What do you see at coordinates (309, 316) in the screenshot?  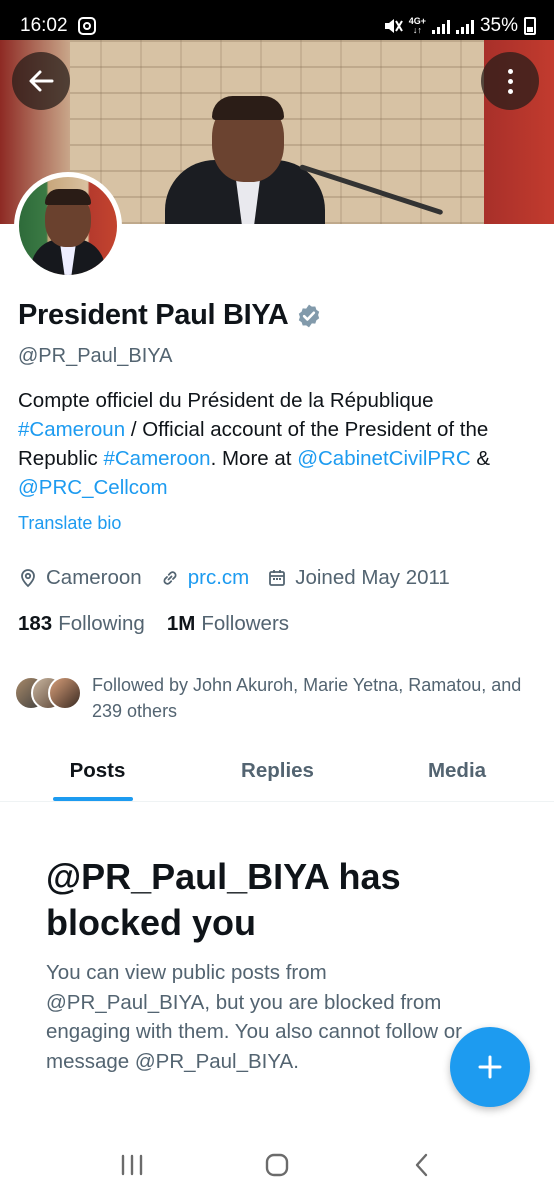 I see `verified-badge-icon` at bounding box center [309, 316].